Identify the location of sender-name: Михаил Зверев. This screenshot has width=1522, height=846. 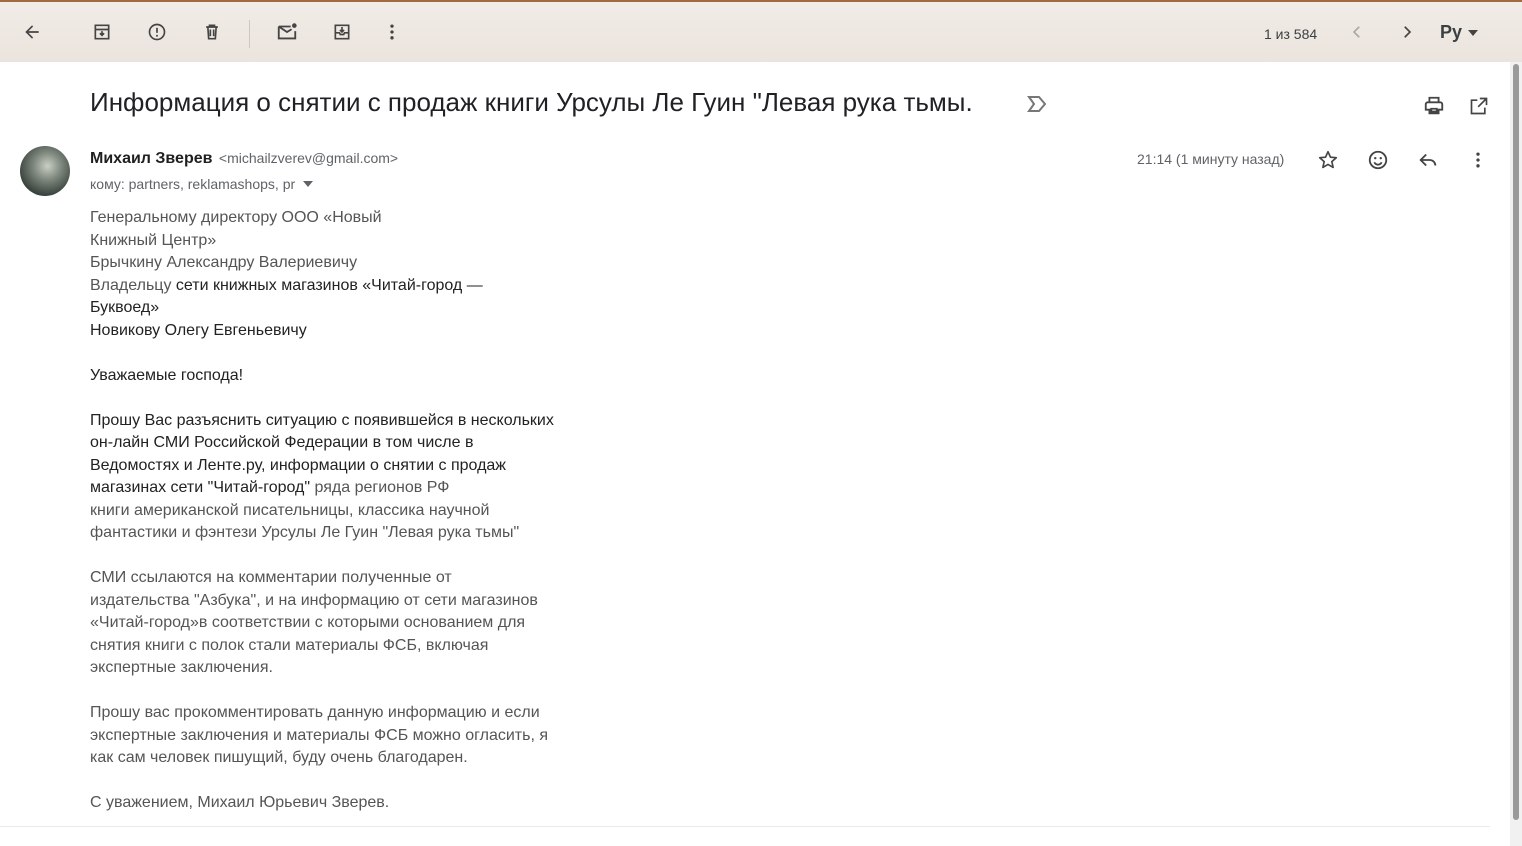
(151, 158).